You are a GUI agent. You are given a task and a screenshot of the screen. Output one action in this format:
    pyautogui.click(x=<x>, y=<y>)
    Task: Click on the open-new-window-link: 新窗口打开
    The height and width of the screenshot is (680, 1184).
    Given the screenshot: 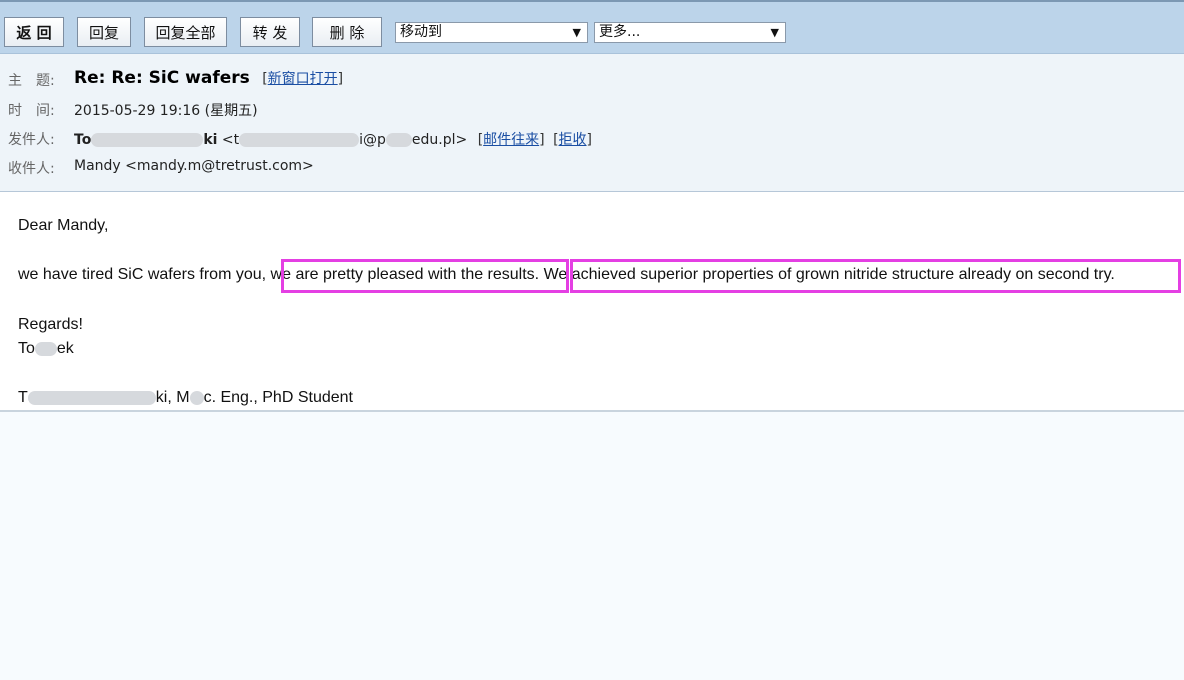 What is the action you would take?
    pyautogui.click(x=303, y=79)
    